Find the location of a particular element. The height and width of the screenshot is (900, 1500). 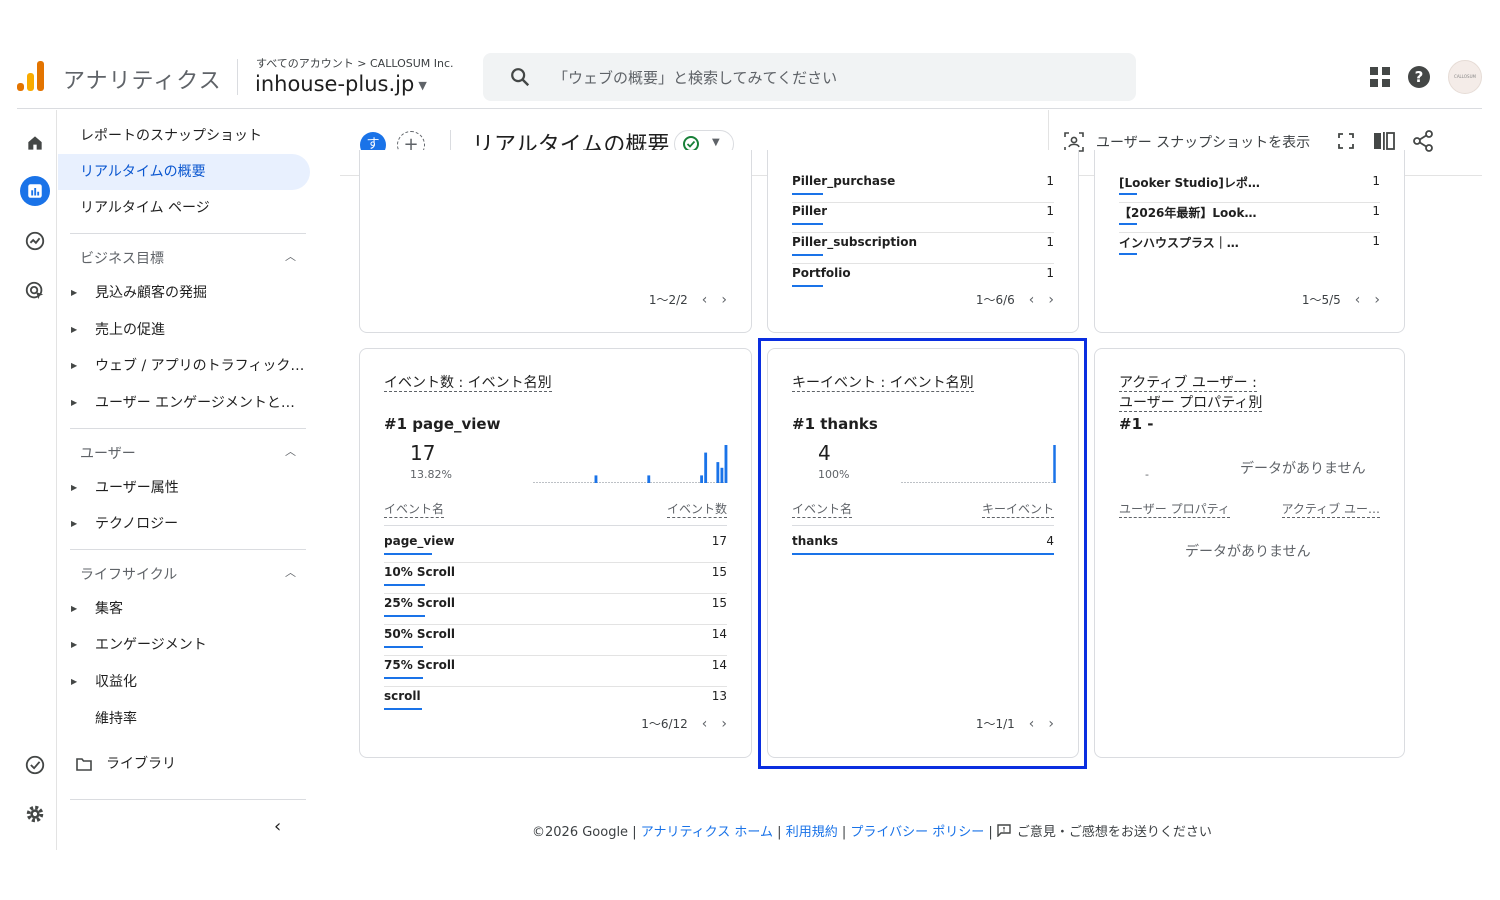

app-title: アナリティクス is located at coordinates (142, 81).